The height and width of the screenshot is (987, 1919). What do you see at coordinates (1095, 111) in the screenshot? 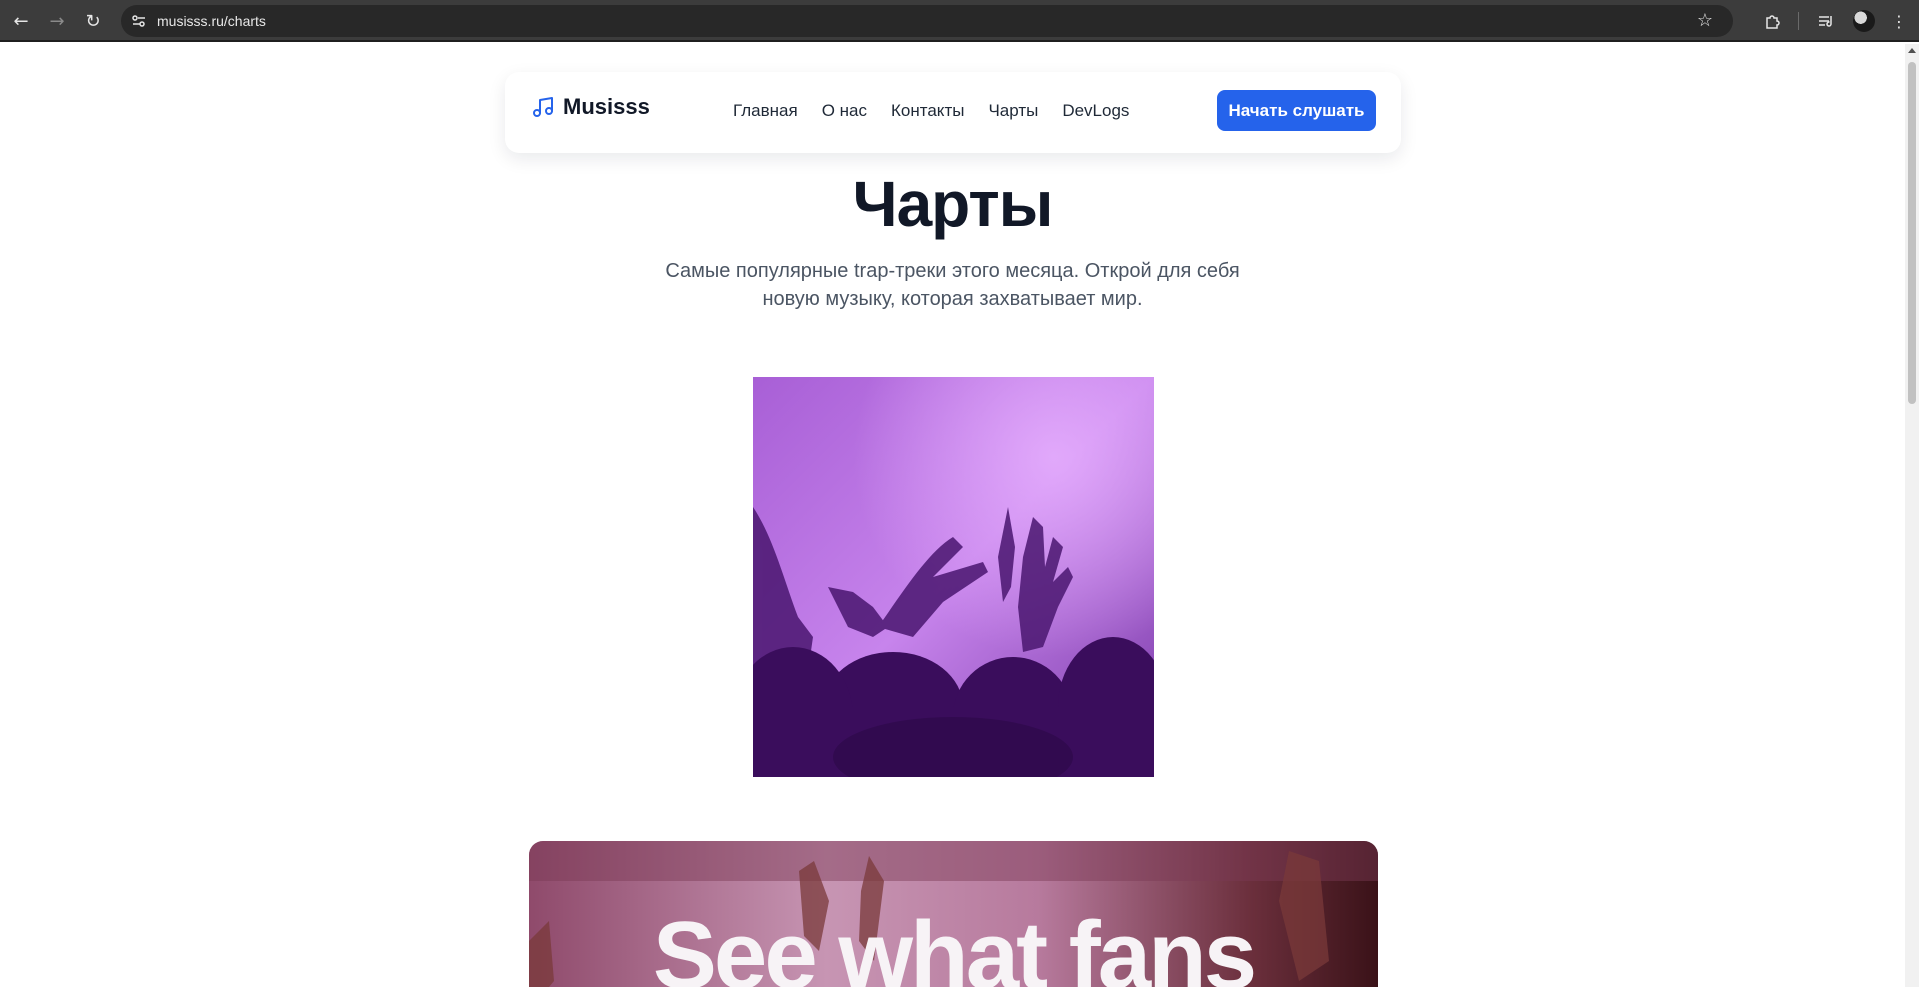
I see `nav-link-devlogs: DevLogs` at bounding box center [1095, 111].